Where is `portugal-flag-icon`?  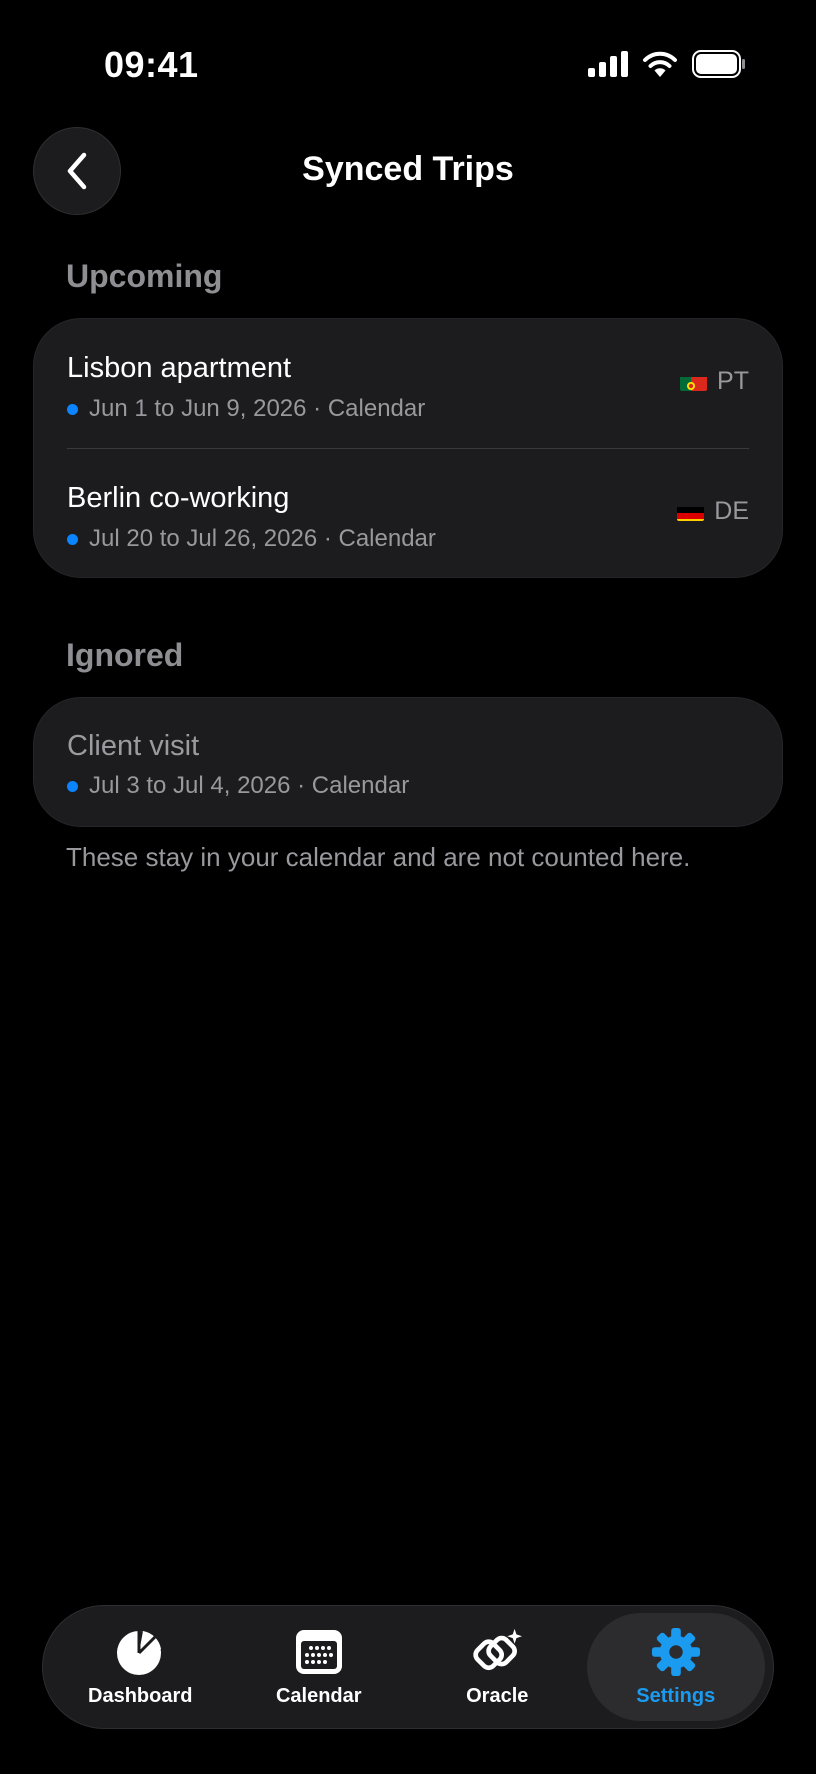
portugal-flag-icon is located at coordinates (694, 382).